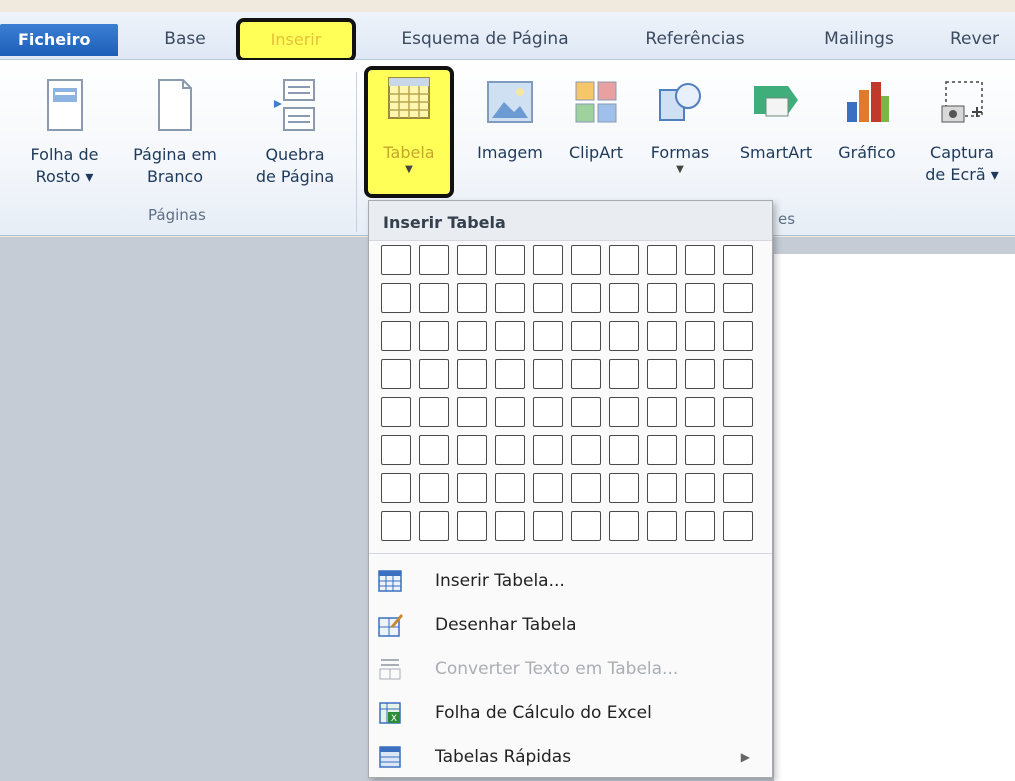 Image resolution: width=1015 pixels, height=781 pixels. I want to click on smartart-button: SmartArt, so click(776, 121).